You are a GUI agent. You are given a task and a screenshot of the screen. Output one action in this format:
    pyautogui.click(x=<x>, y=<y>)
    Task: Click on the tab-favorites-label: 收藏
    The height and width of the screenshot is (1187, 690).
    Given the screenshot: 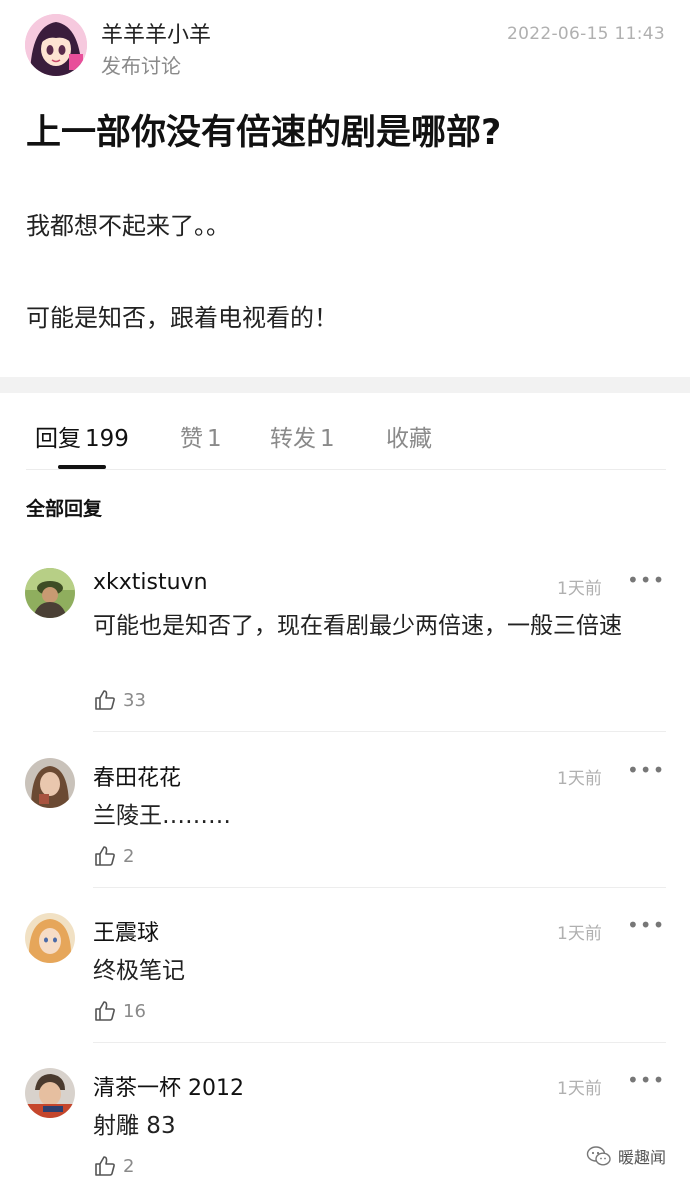 What is the action you would take?
    pyautogui.click(x=409, y=439)
    